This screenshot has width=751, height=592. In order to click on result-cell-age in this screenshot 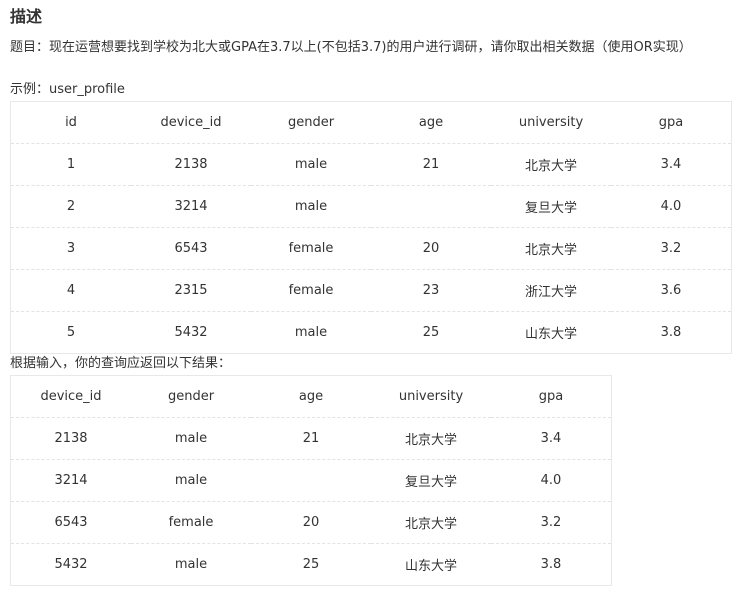, I will do `click(311, 480)`.